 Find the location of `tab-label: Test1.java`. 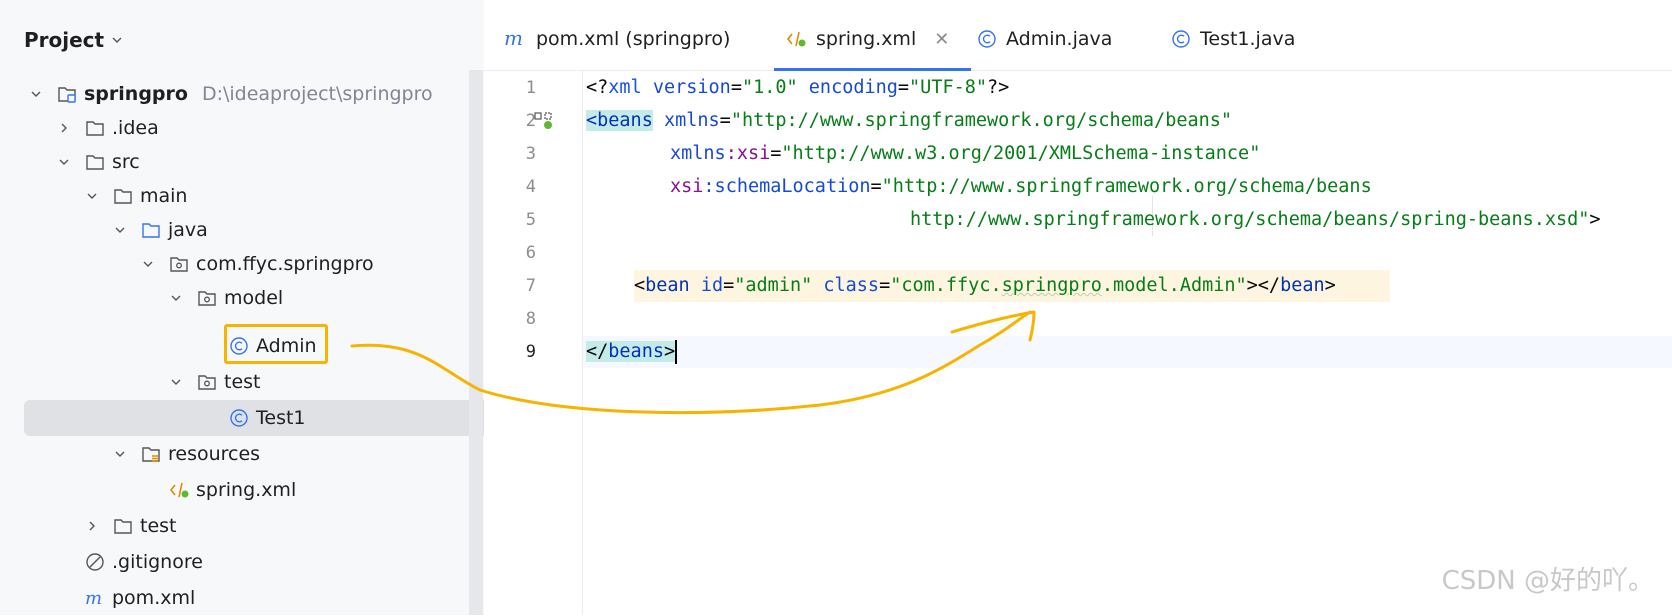

tab-label: Test1.java is located at coordinates (1248, 39).